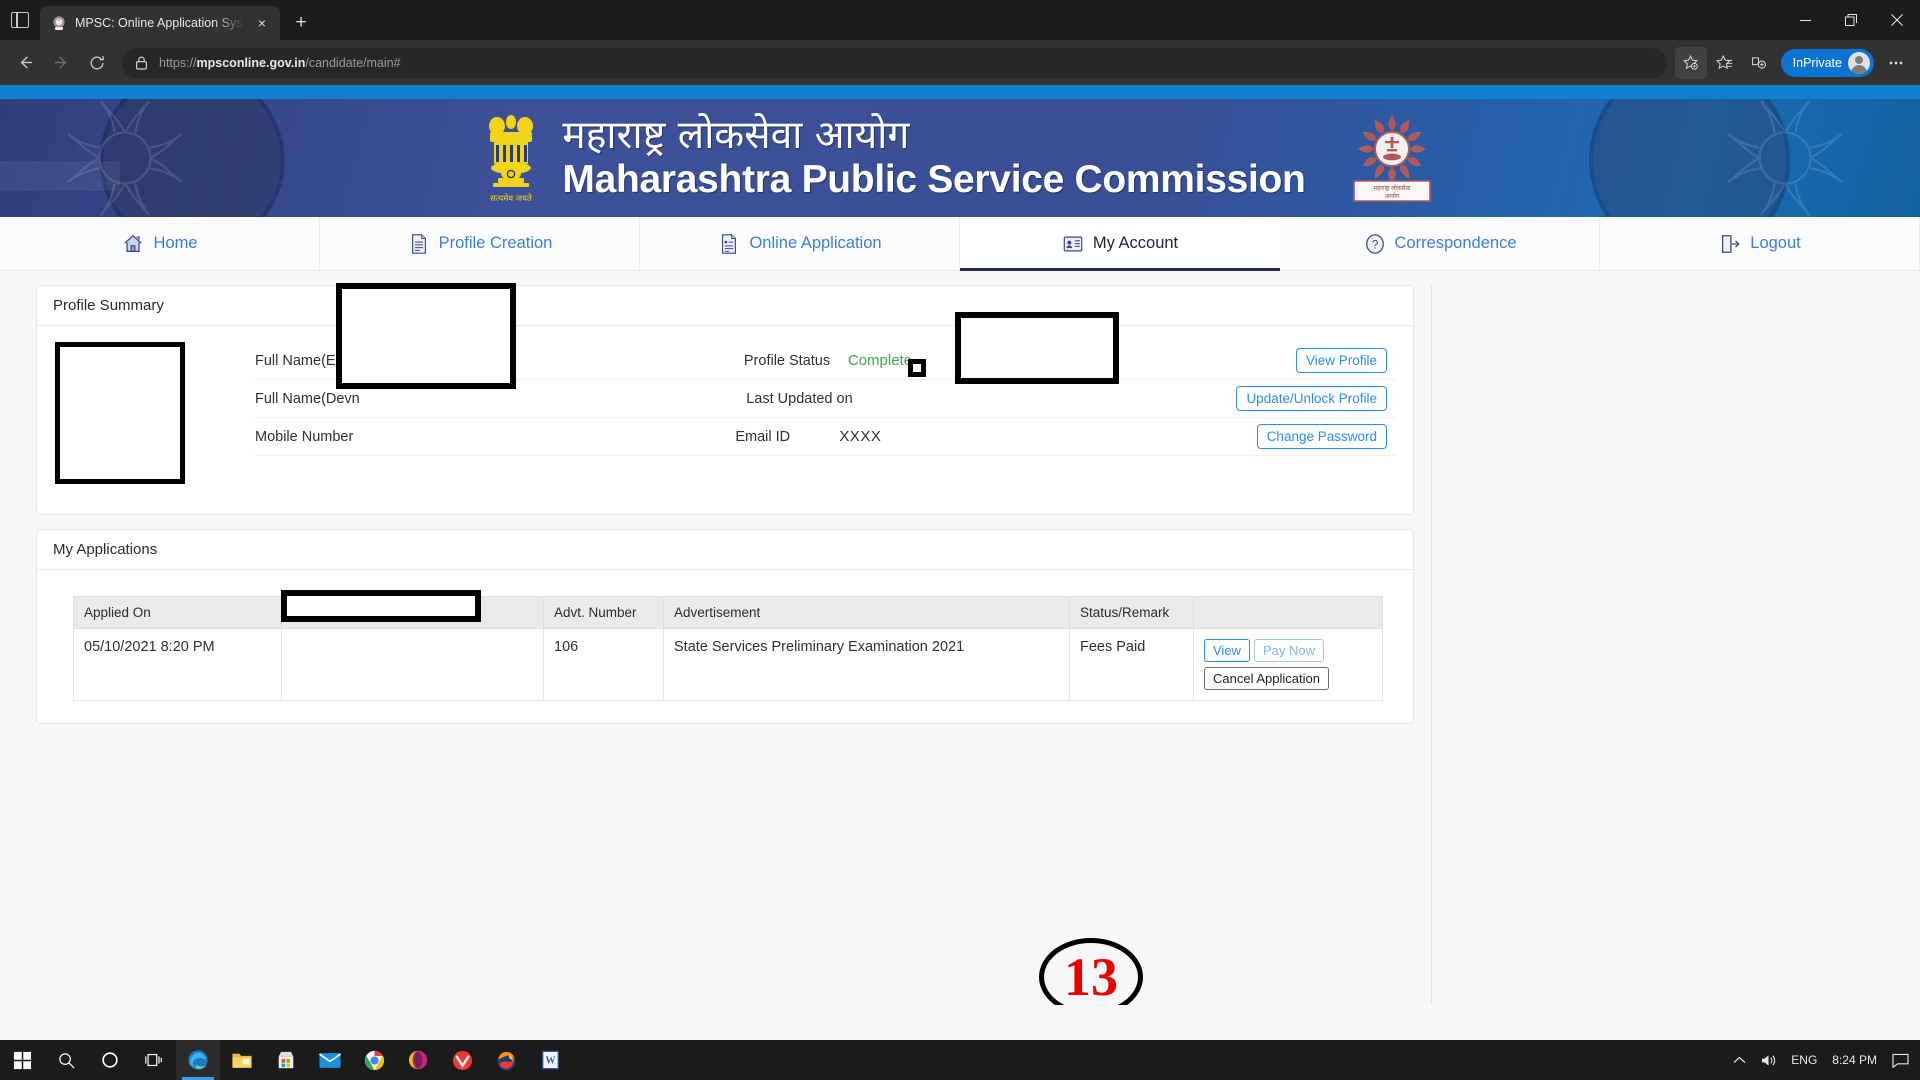 The width and height of the screenshot is (1920, 1080). I want to click on view-profile-button: View Profile, so click(1341, 360).